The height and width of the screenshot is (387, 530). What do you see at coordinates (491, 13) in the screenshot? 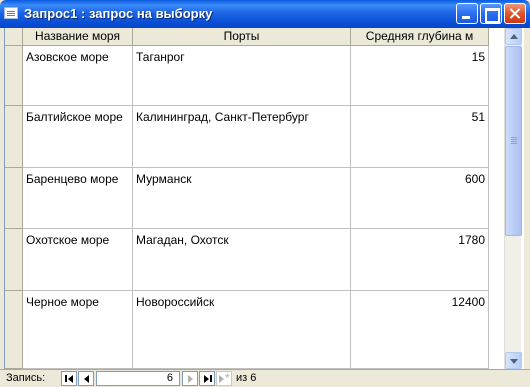
I see `maximize-button` at bounding box center [491, 13].